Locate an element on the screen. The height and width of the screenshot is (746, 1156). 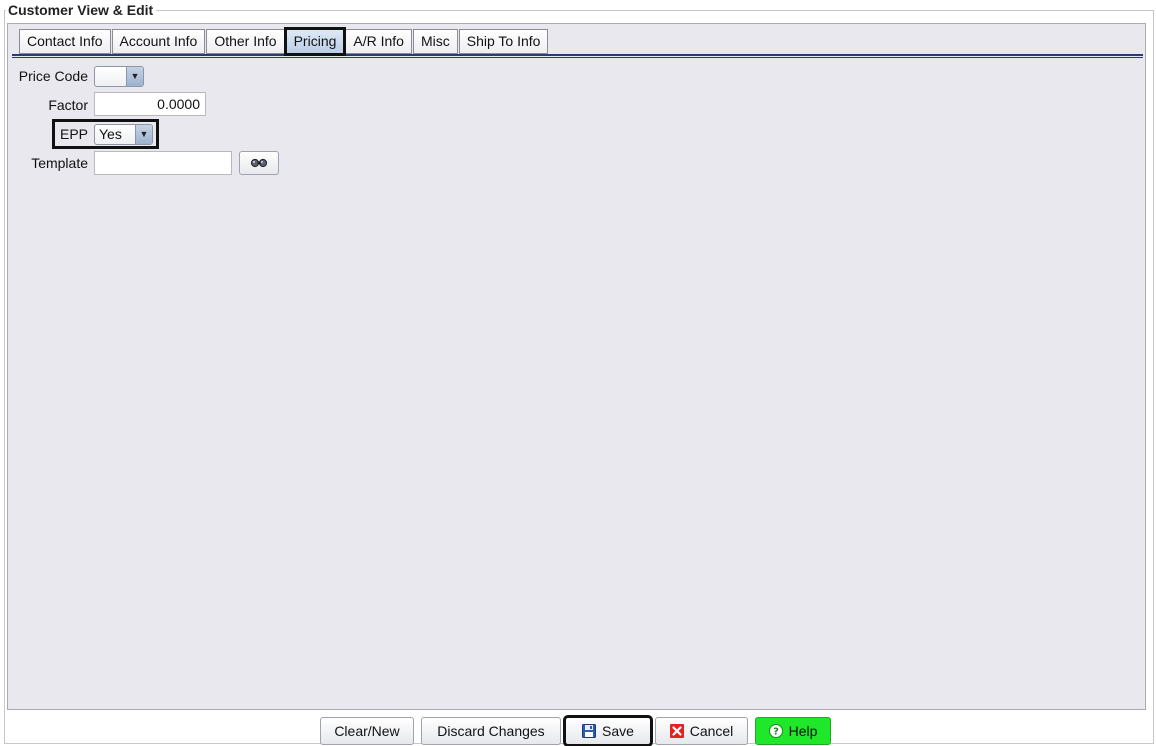
tab-pricing: Pricing is located at coordinates (315, 41).